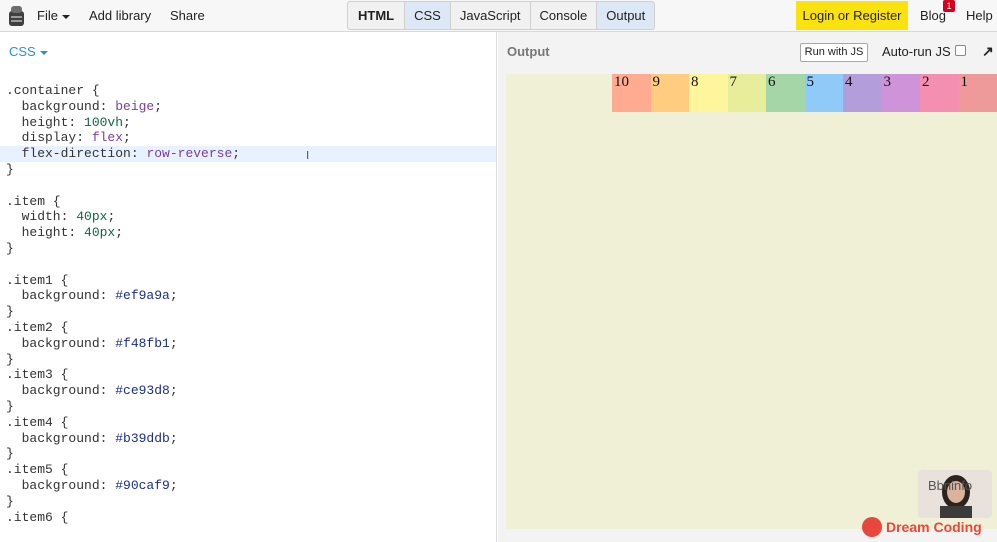  Describe the element at coordinates (669, 93) in the screenshot. I see `flex-item: 9` at that location.